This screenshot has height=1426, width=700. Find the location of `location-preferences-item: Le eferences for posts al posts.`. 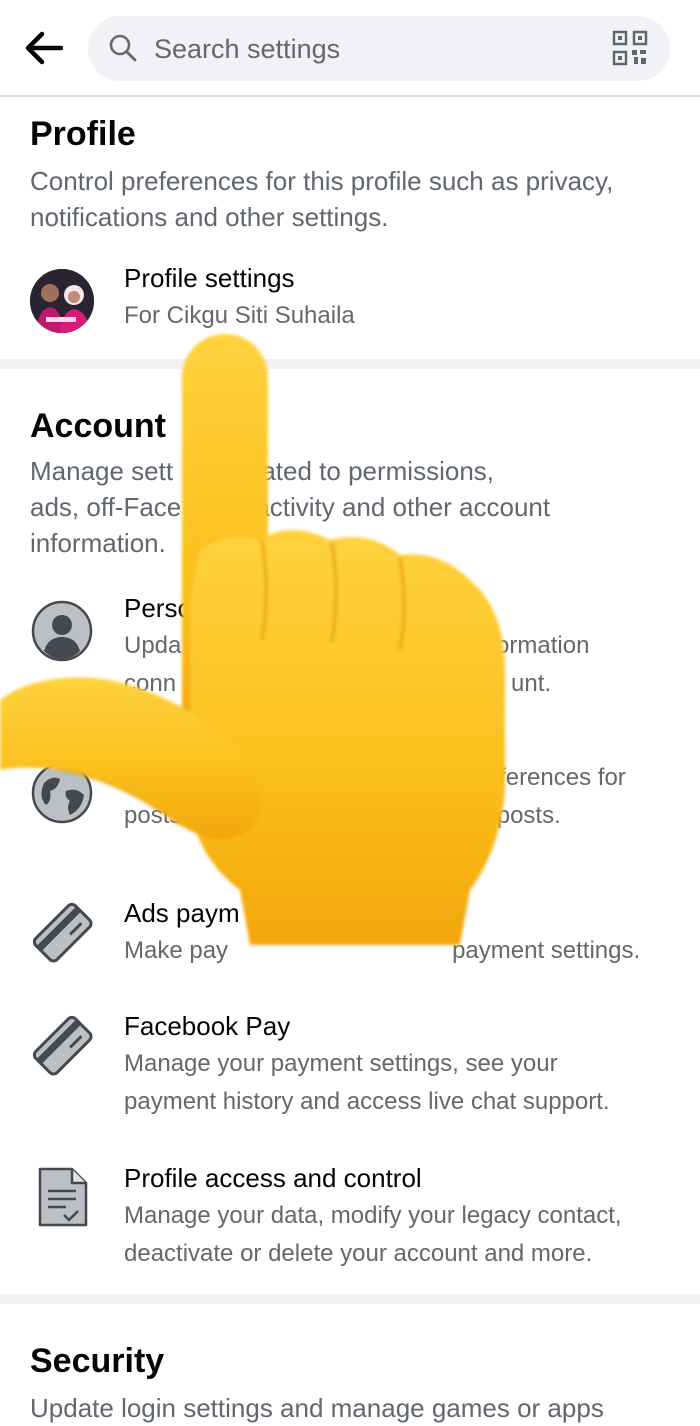

location-preferences-item: Le eferences for posts al posts. is located at coordinates (350, 799).